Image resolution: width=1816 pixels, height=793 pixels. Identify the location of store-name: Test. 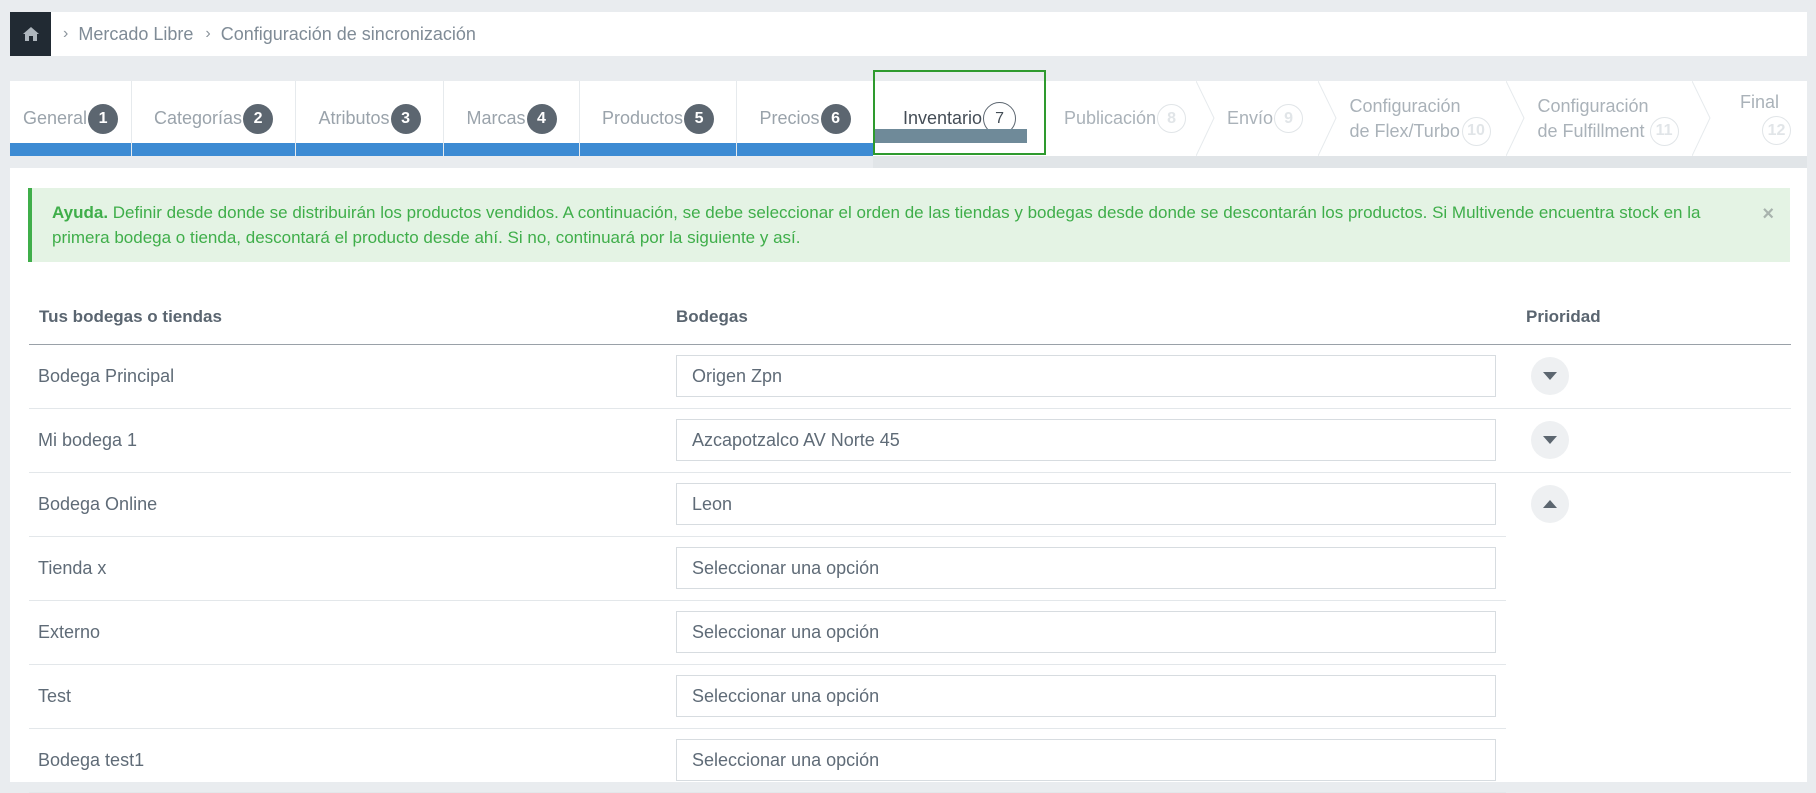
(55, 696).